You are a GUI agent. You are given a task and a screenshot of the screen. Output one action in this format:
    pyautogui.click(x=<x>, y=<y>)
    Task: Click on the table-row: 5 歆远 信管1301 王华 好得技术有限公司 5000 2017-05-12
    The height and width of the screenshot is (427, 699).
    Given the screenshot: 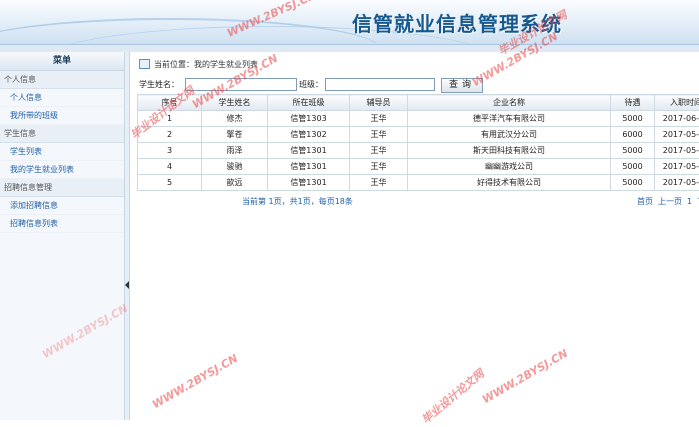 What is the action you would take?
    pyautogui.click(x=418, y=183)
    